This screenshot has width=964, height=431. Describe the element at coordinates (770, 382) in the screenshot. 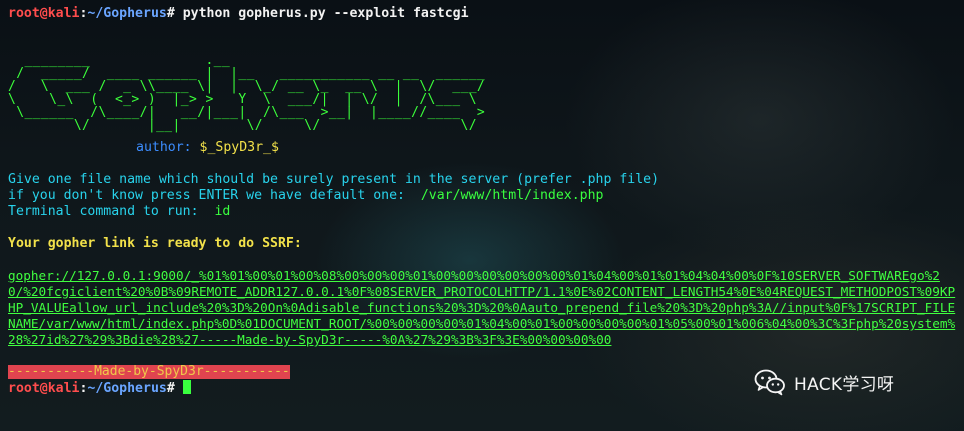

I see `wechat-icon` at that location.